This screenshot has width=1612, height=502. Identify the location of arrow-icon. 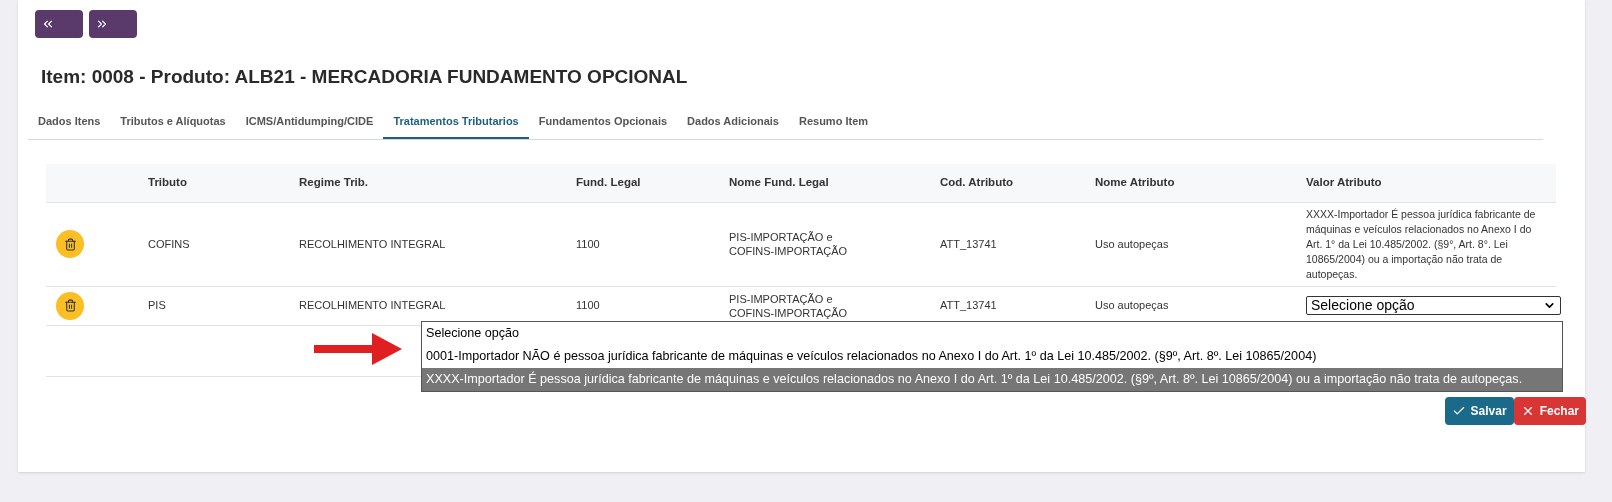
(358, 348).